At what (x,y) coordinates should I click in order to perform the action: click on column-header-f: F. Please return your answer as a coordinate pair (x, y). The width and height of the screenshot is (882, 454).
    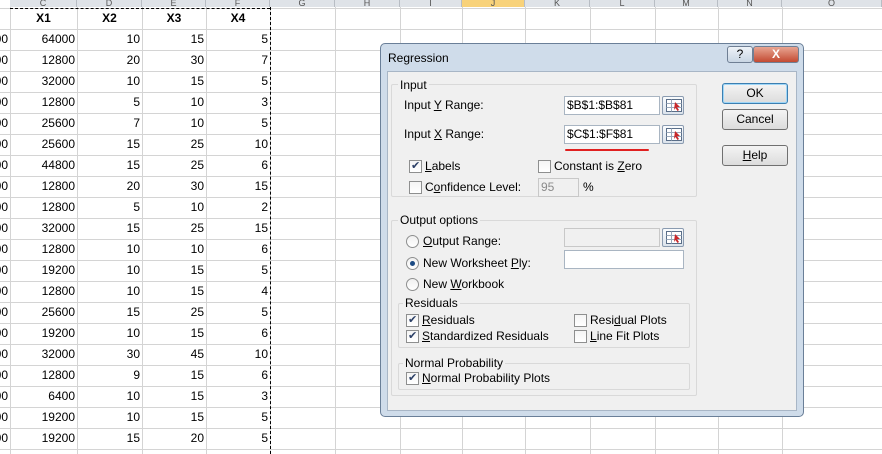
    Looking at the image, I should click on (238, 3).